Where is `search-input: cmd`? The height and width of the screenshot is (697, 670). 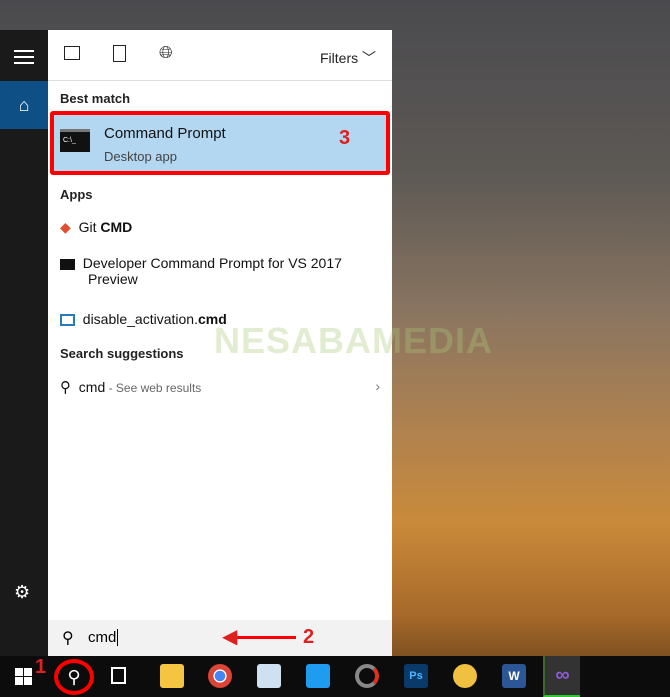 search-input: cmd is located at coordinates (103, 637).